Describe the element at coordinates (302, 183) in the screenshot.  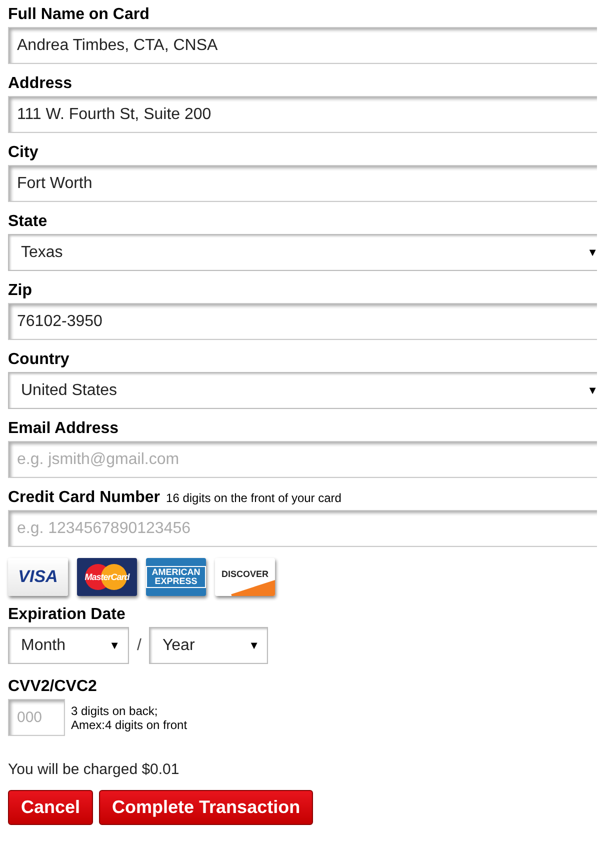
I see `input-field: Fort Worth` at that location.